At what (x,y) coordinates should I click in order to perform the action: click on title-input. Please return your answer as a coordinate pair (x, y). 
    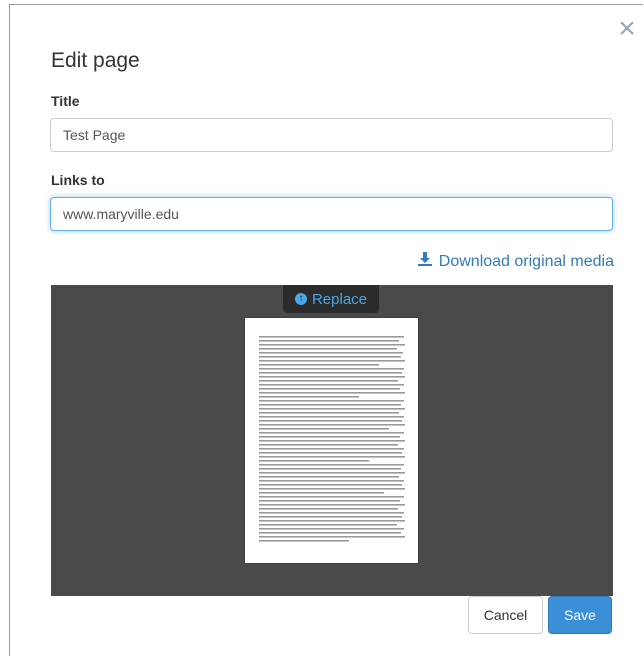
    Looking at the image, I should click on (331, 135).